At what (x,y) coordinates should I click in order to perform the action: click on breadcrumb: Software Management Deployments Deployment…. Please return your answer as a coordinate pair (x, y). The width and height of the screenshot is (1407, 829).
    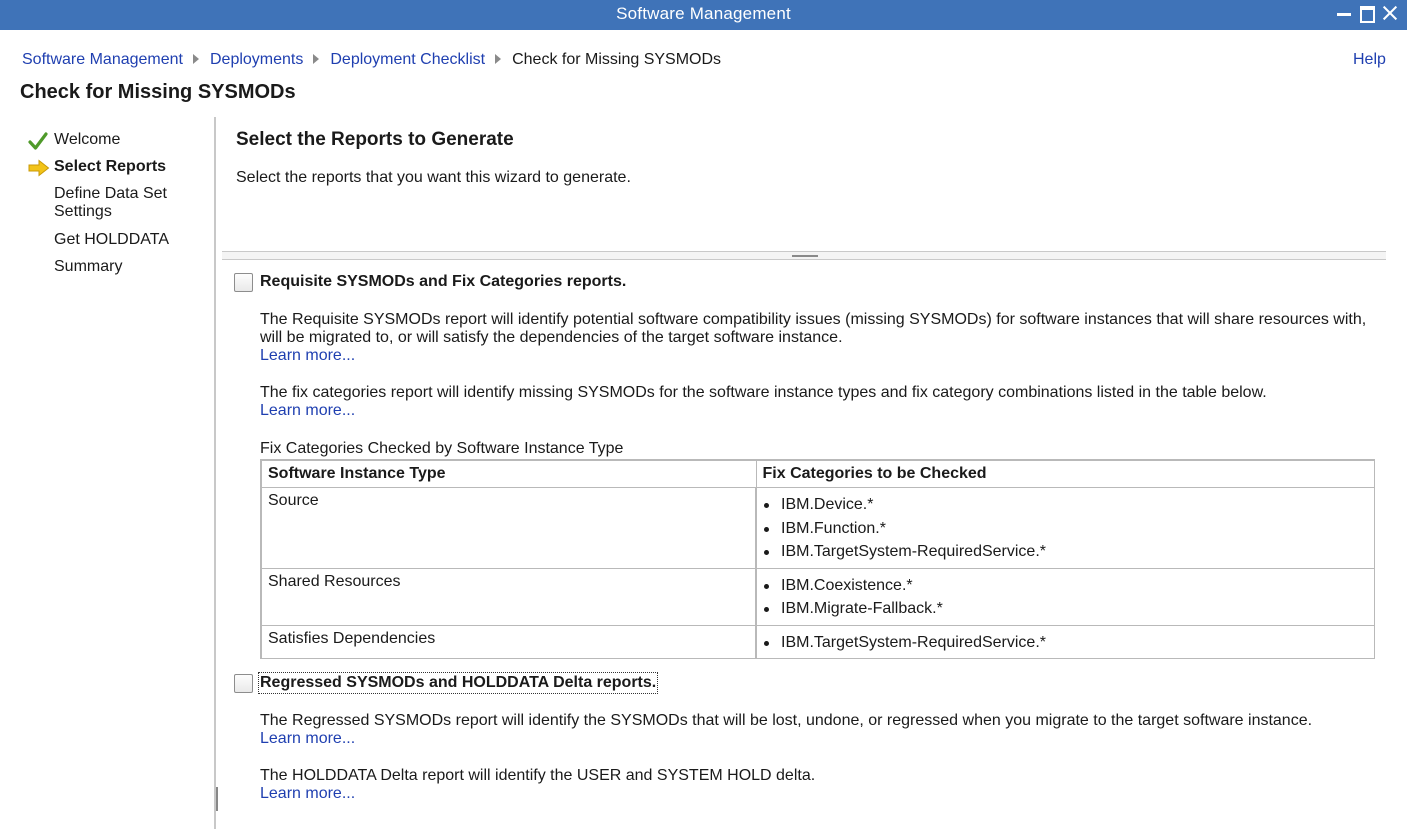
    Looking at the image, I should click on (371, 60).